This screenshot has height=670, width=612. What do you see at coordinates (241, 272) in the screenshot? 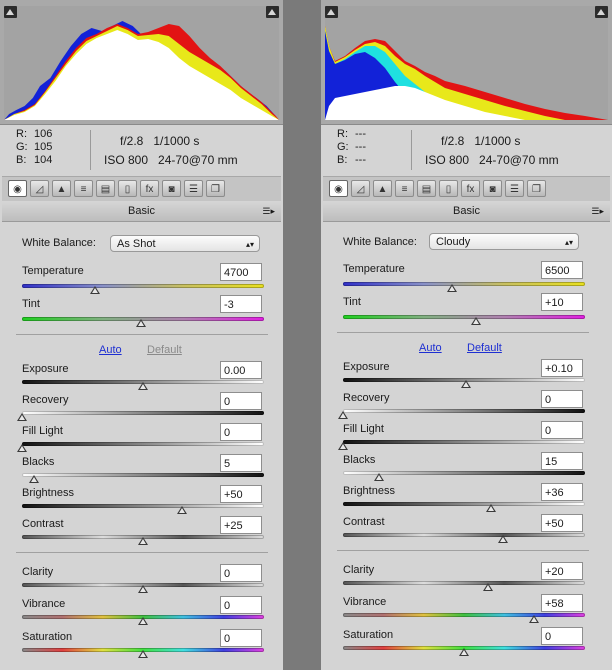
I see `temperature-input: 4700` at bounding box center [241, 272].